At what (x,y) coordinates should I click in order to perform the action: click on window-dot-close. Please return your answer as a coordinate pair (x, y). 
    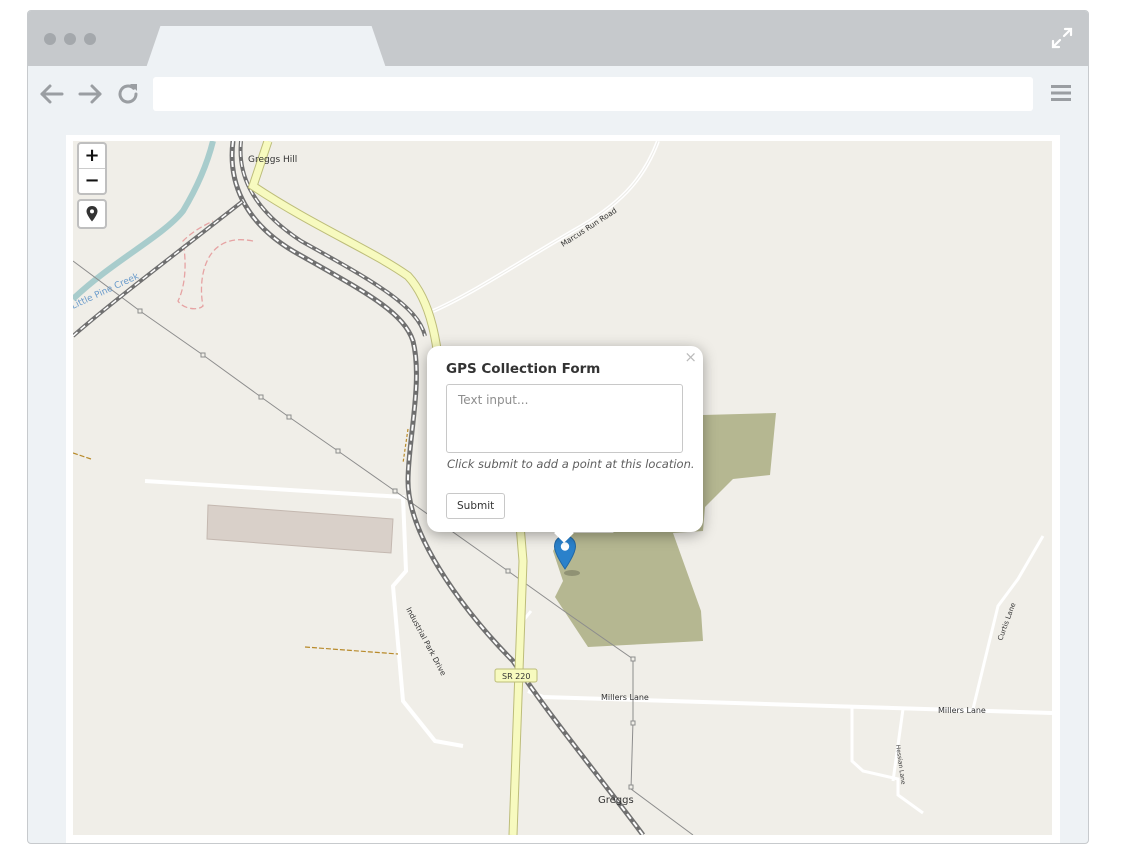
    Looking at the image, I should click on (50, 39).